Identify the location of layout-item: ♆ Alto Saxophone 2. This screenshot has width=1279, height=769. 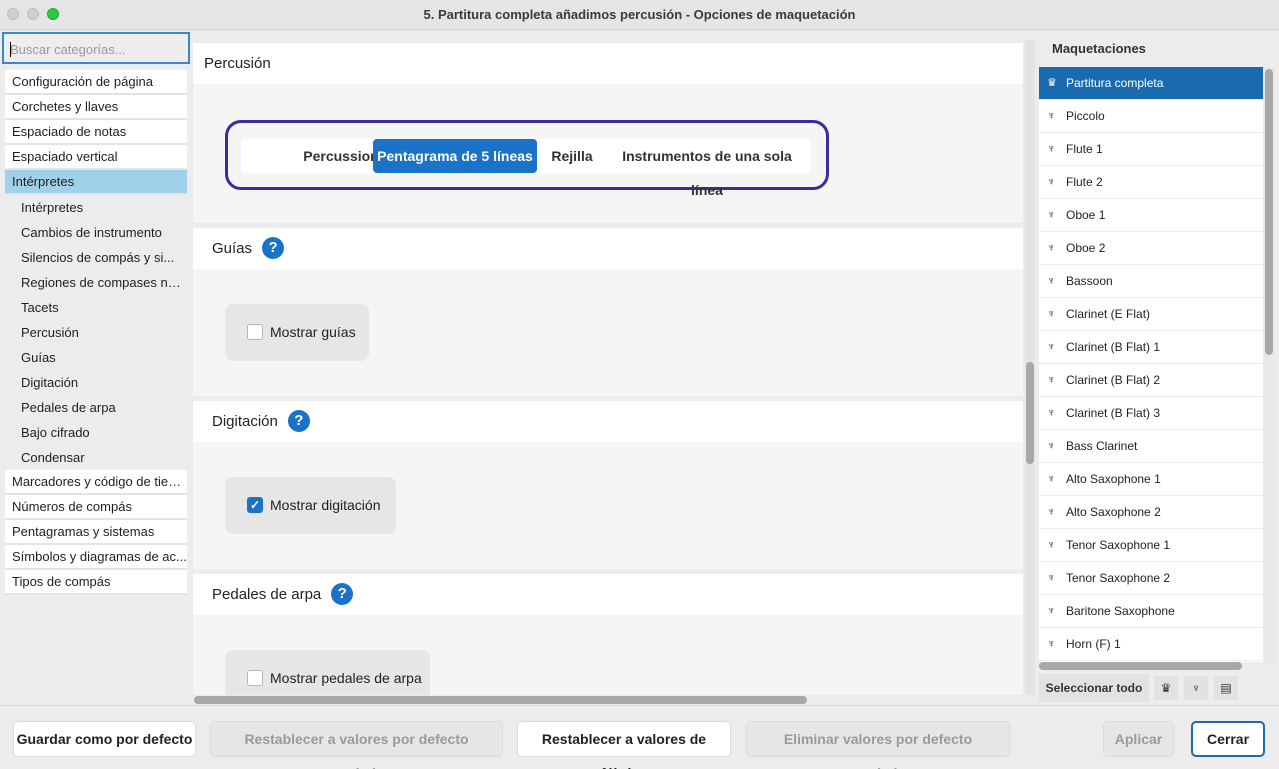
(1151, 512).